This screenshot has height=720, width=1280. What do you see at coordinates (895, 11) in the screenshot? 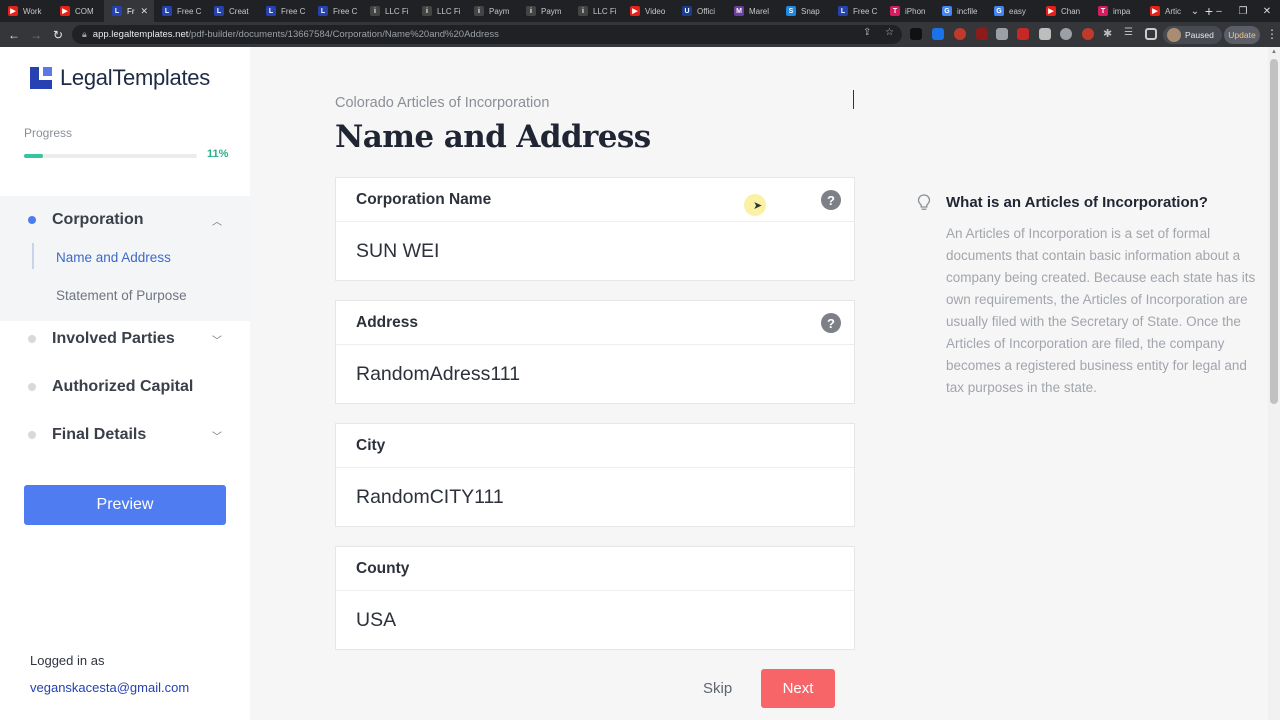
I see `tab-favicon-icon: T` at bounding box center [895, 11].